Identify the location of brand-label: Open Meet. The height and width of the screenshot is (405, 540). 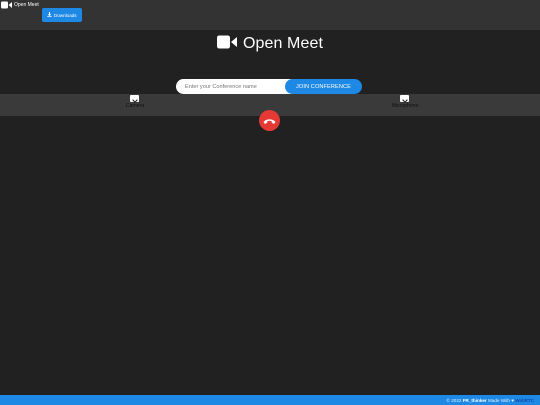
(26, 5).